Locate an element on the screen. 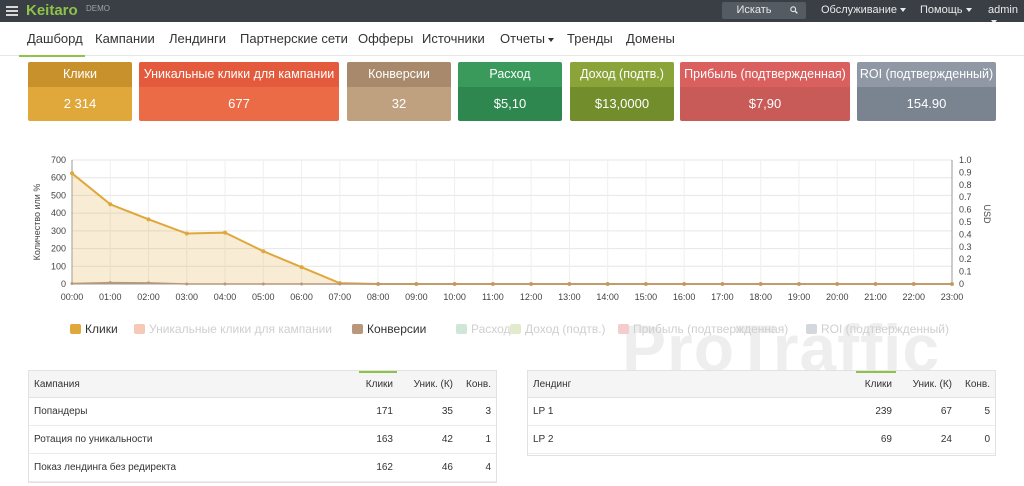 This screenshot has width=1024, height=486. table-cell-number: 163 is located at coordinates (384, 439).